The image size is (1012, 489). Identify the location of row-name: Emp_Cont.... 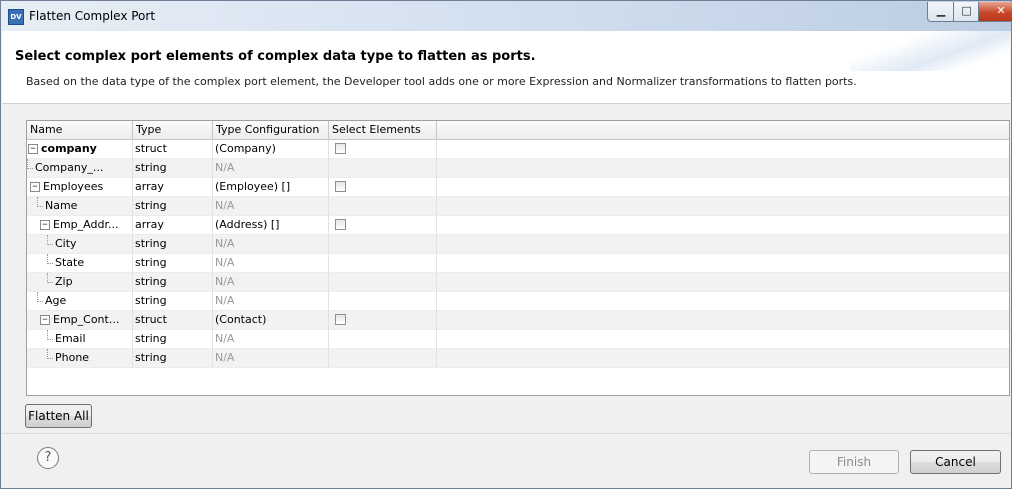
(86, 319).